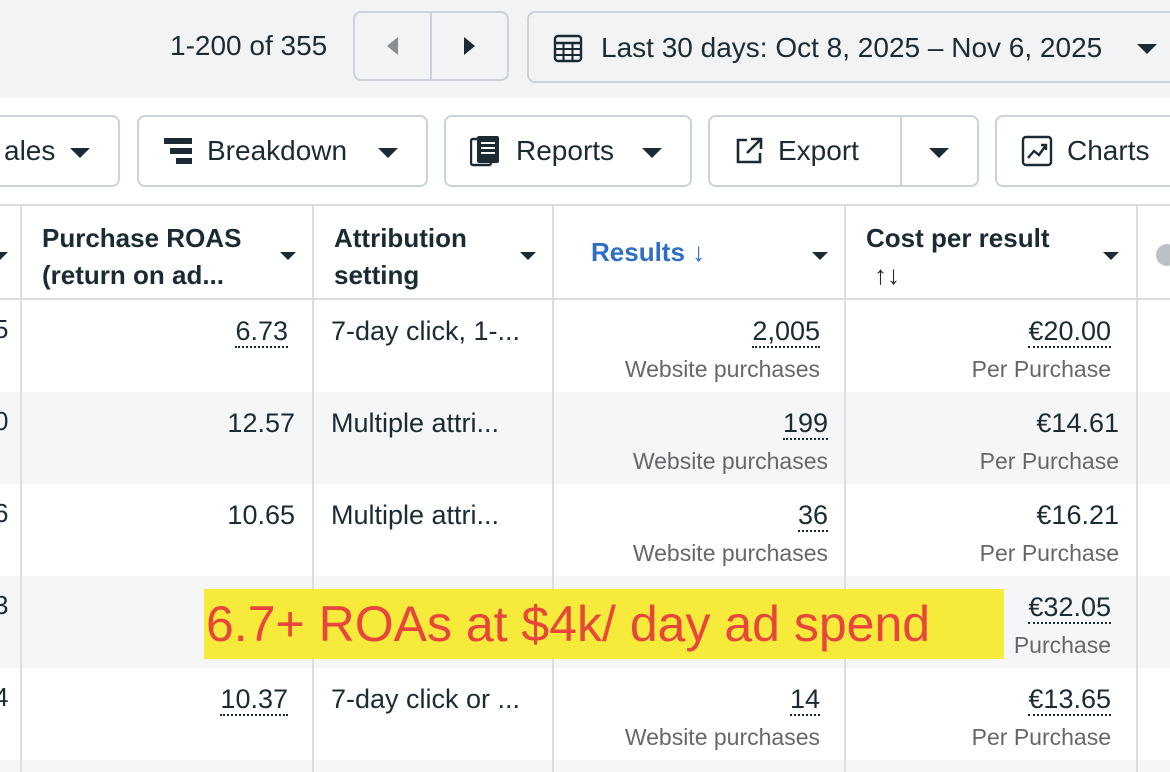 This screenshot has width=1170, height=772. I want to click on pager, so click(431, 46).